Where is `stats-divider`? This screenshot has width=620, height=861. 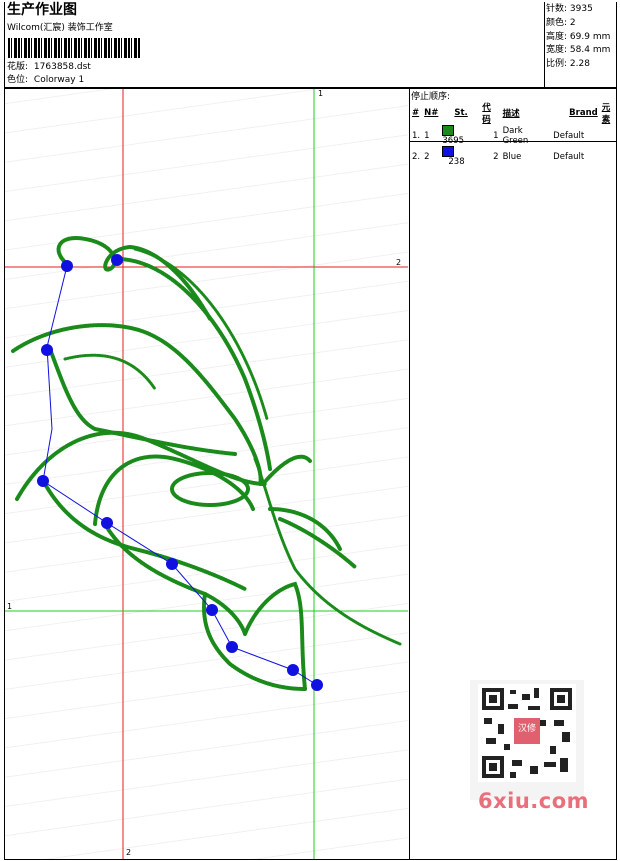 stats-divider is located at coordinates (544, 45).